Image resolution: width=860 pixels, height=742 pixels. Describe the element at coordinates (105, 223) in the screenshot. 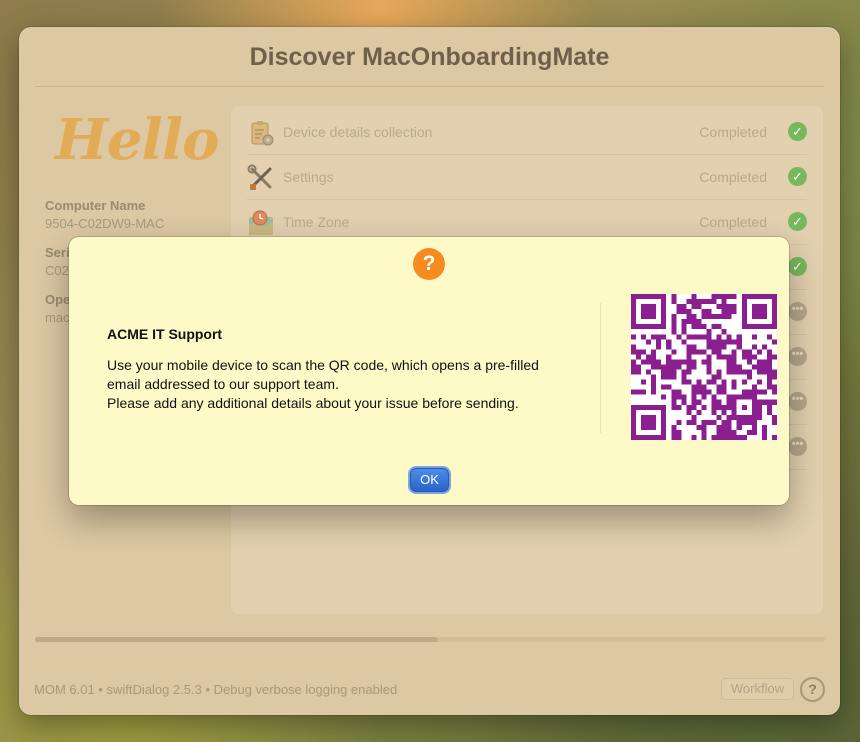

I see `computer-name-value: 9504-C02DW9-MAC` at that location.